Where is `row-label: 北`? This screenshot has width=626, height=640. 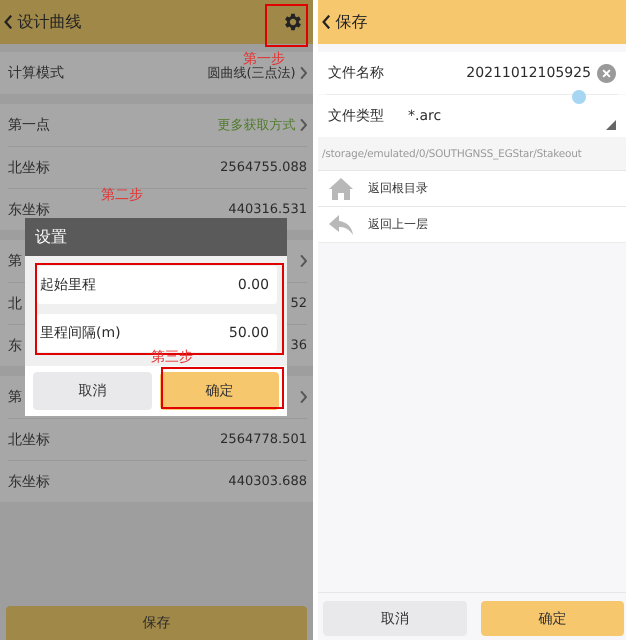
row-label: 北 is located at coordinates (15, 303).